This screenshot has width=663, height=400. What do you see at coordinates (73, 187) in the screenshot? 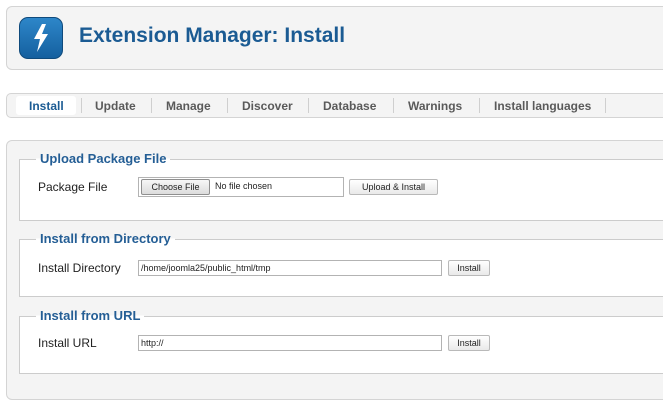
I see `package-file-label: Package File` at bounding box center [73, 187].